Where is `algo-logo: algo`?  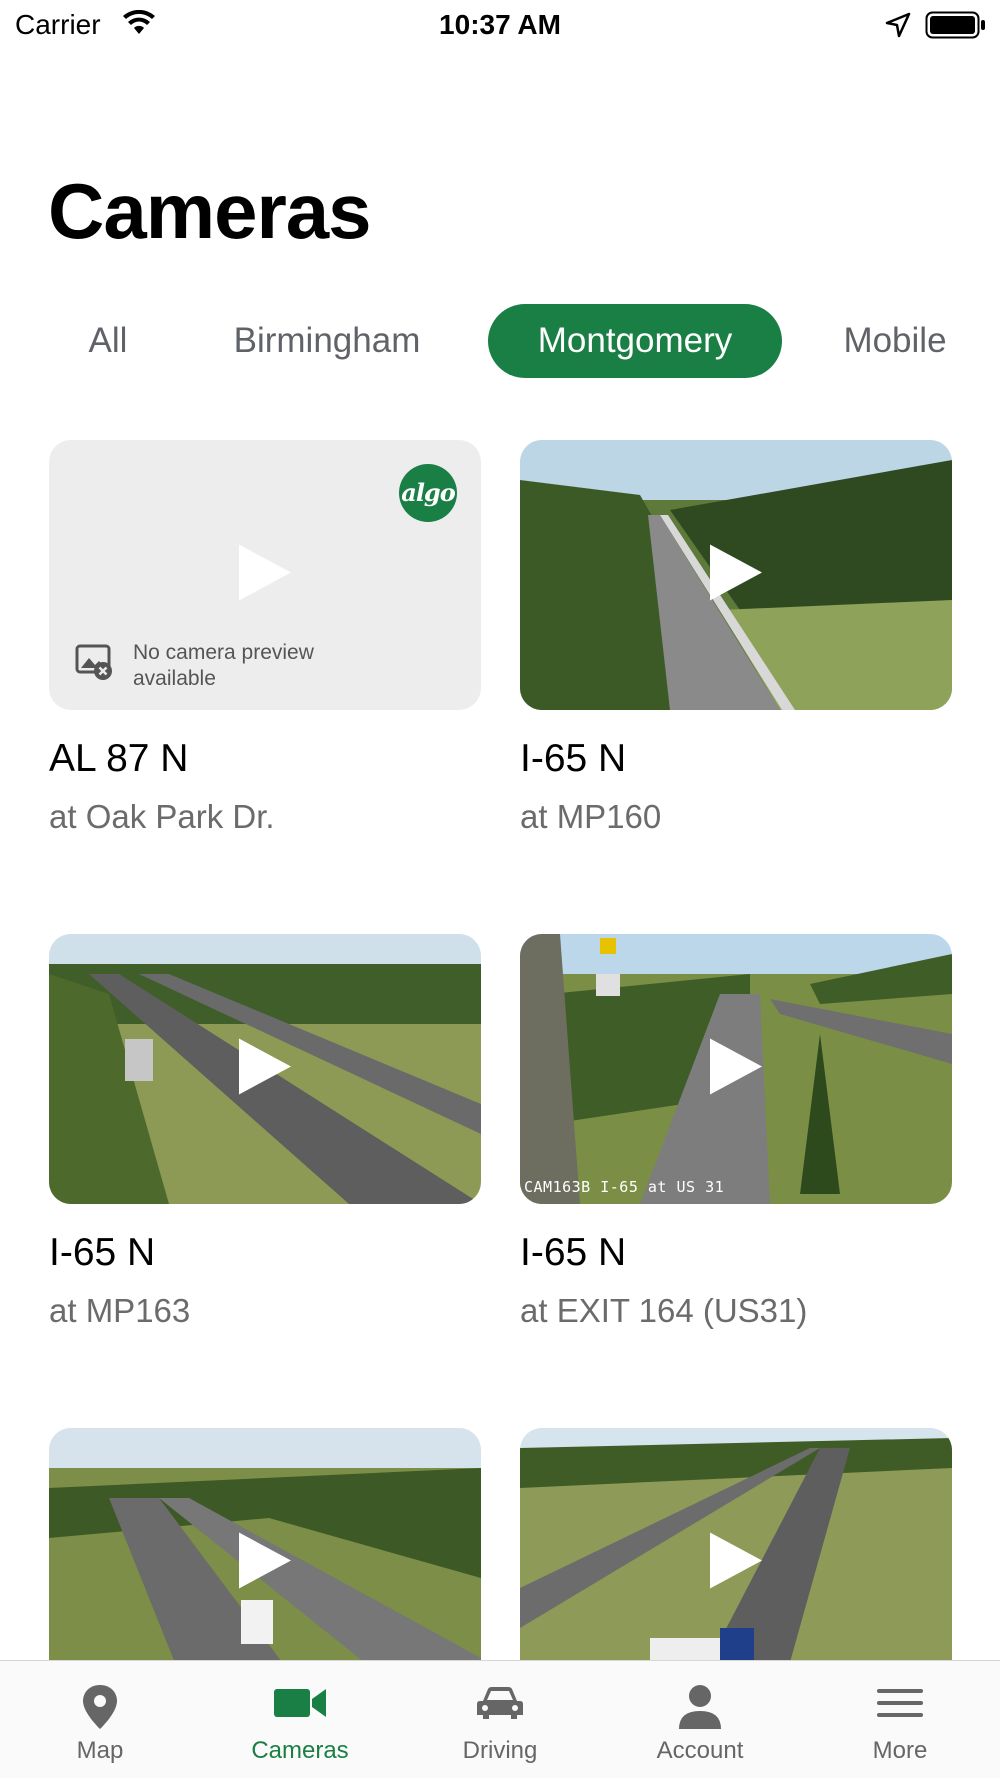
algo-logo: algo is located at coordinates (428, 493).